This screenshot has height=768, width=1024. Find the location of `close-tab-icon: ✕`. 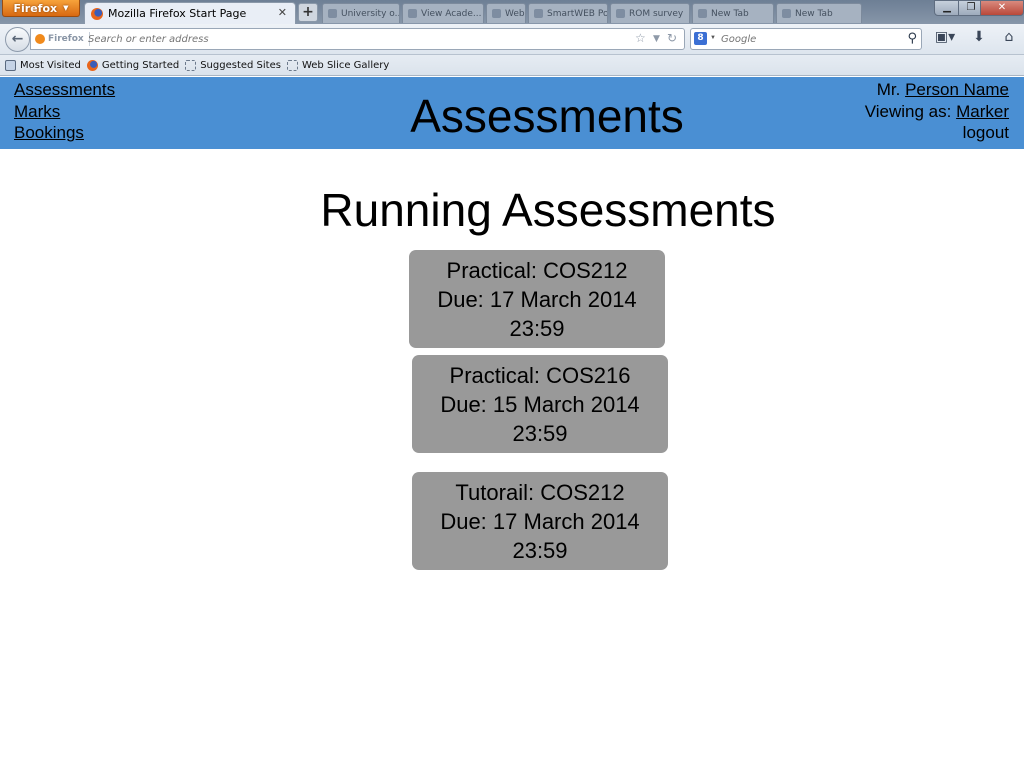

close-tab-icon: ✕ is located at coordinates (282, 12).